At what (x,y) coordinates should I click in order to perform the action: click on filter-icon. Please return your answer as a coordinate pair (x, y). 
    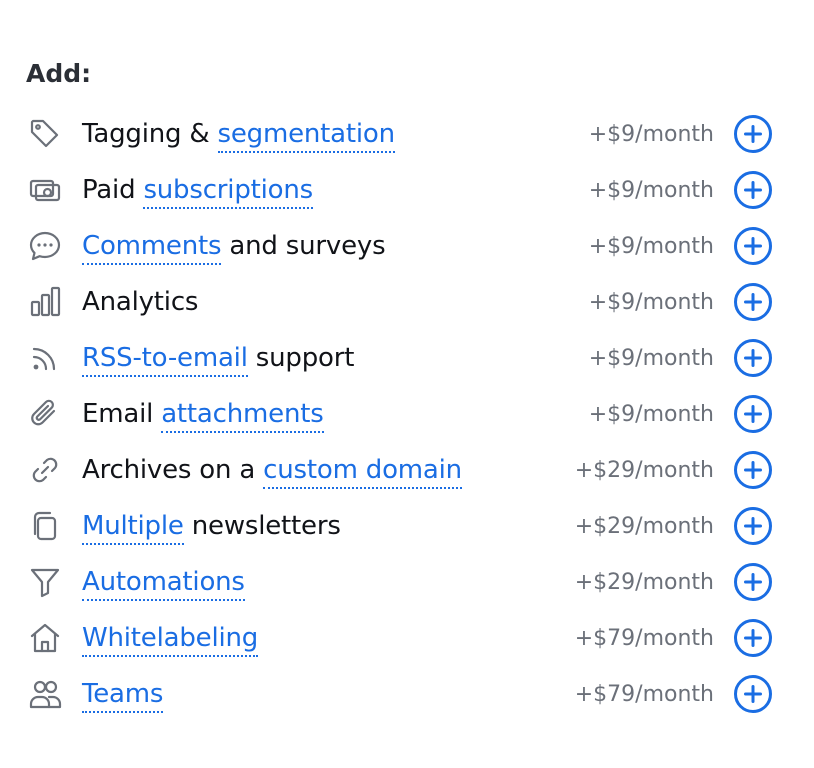
    Looking at the image, I should click on (45, 582).